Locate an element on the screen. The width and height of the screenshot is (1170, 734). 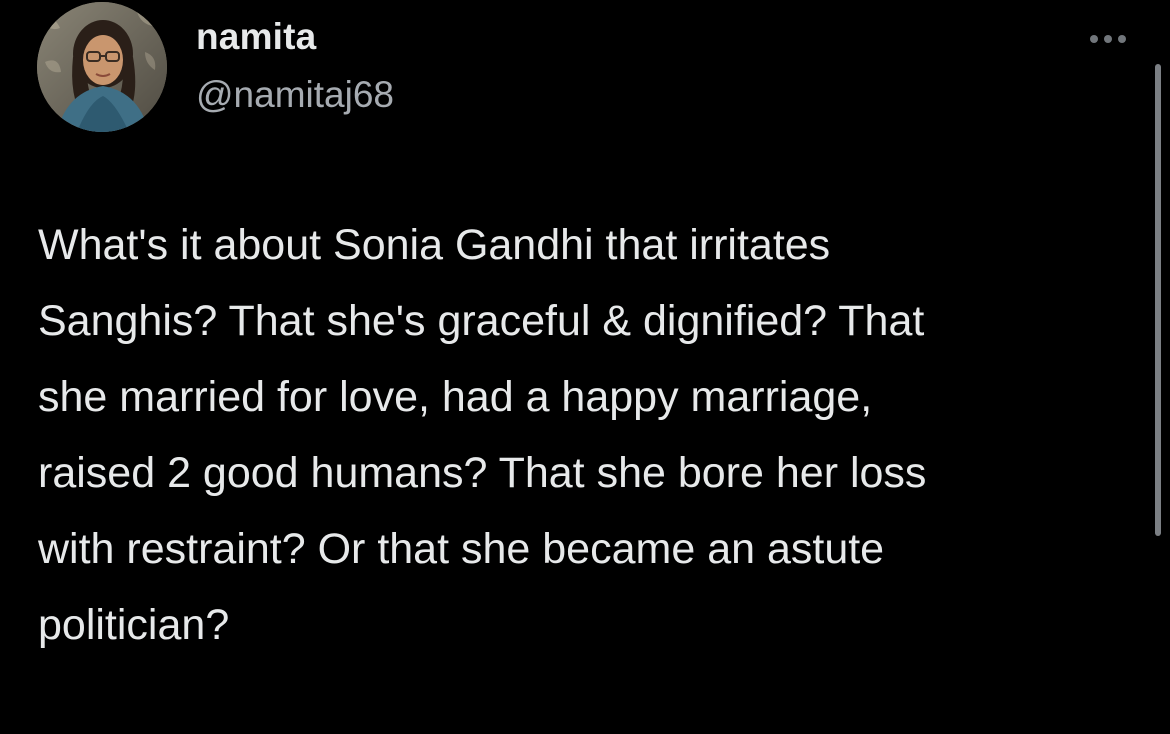
scrollbar is located at coordinates (1158, 300).